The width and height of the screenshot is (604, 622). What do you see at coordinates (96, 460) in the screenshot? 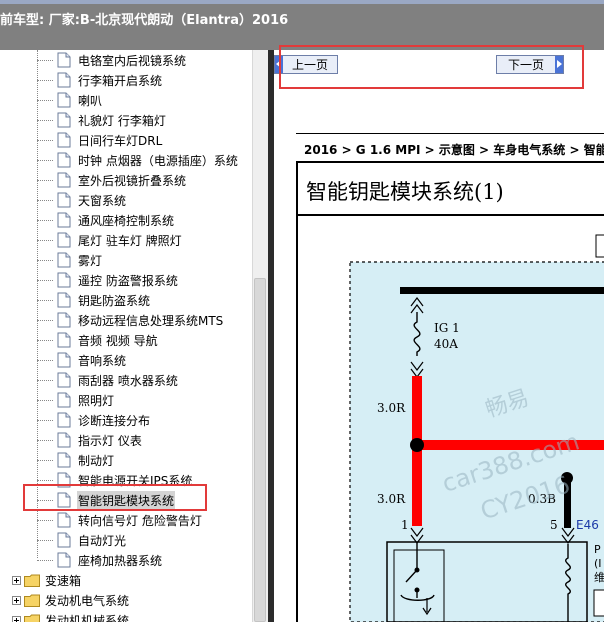
I see `tree-item-label: 制动灯` at bounding box center [96, 460].